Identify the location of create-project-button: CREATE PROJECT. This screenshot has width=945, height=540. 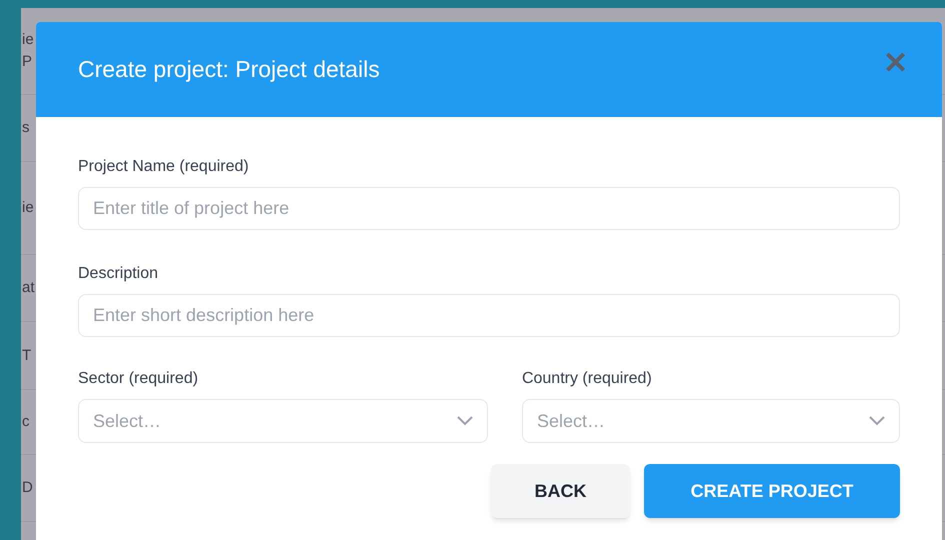
(772, 491).